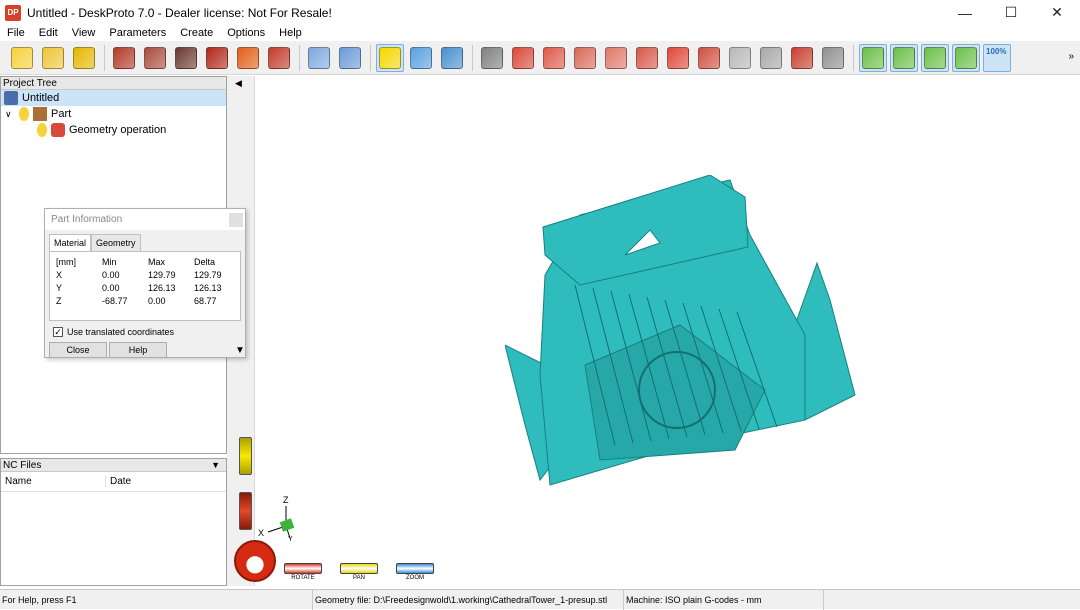  I want to click on import-bitmap-button, so click(186, 58).